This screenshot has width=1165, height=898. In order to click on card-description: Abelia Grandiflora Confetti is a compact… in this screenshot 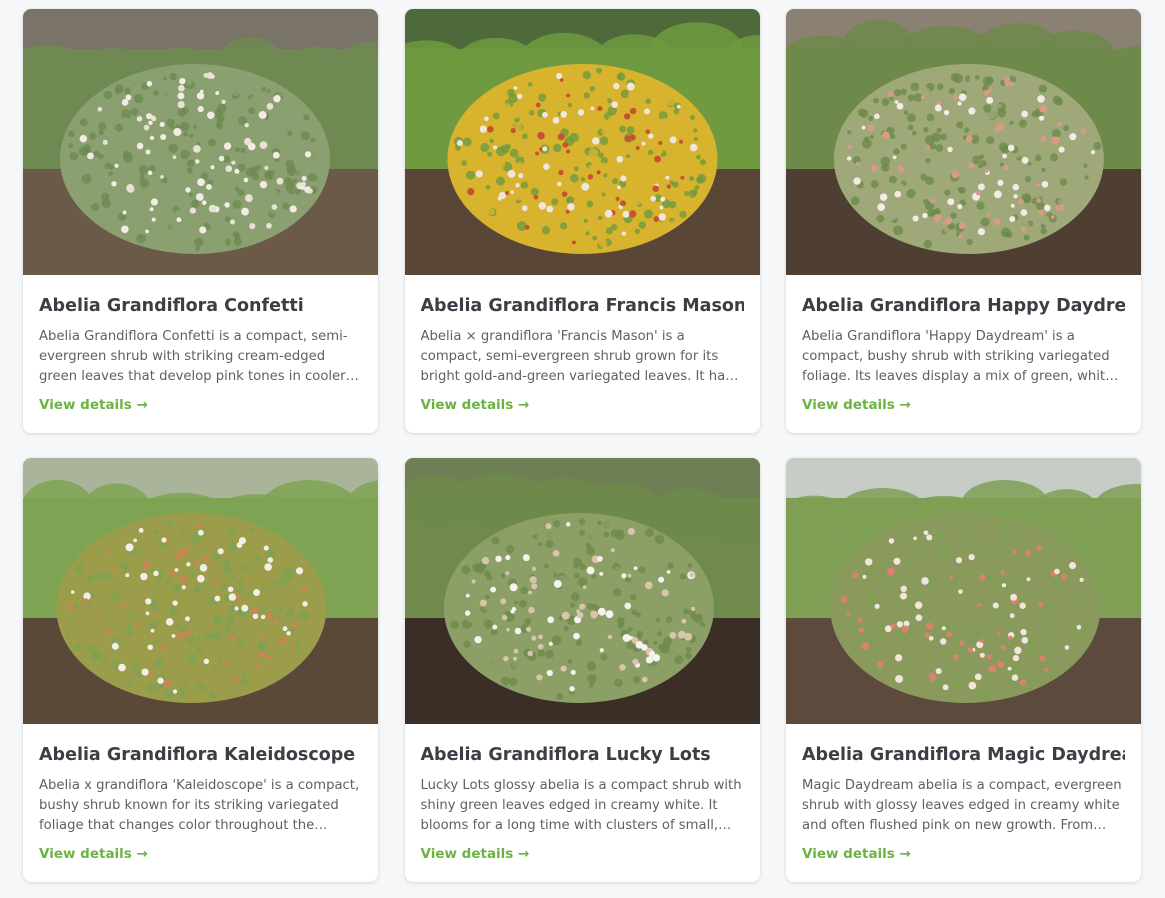, I will do `click(193, 356)`.